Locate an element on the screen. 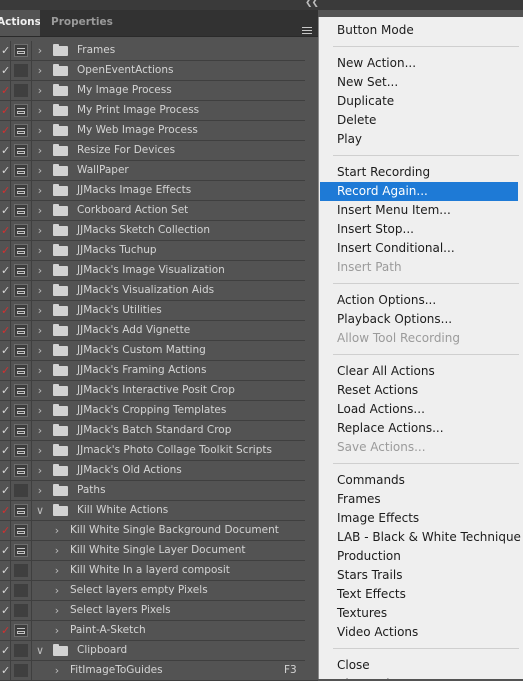 Image resolution: width=523 pixels, height=681 pixels. action-set-row: ✓ › Resize For Devices is located at coordinates (159, 151).